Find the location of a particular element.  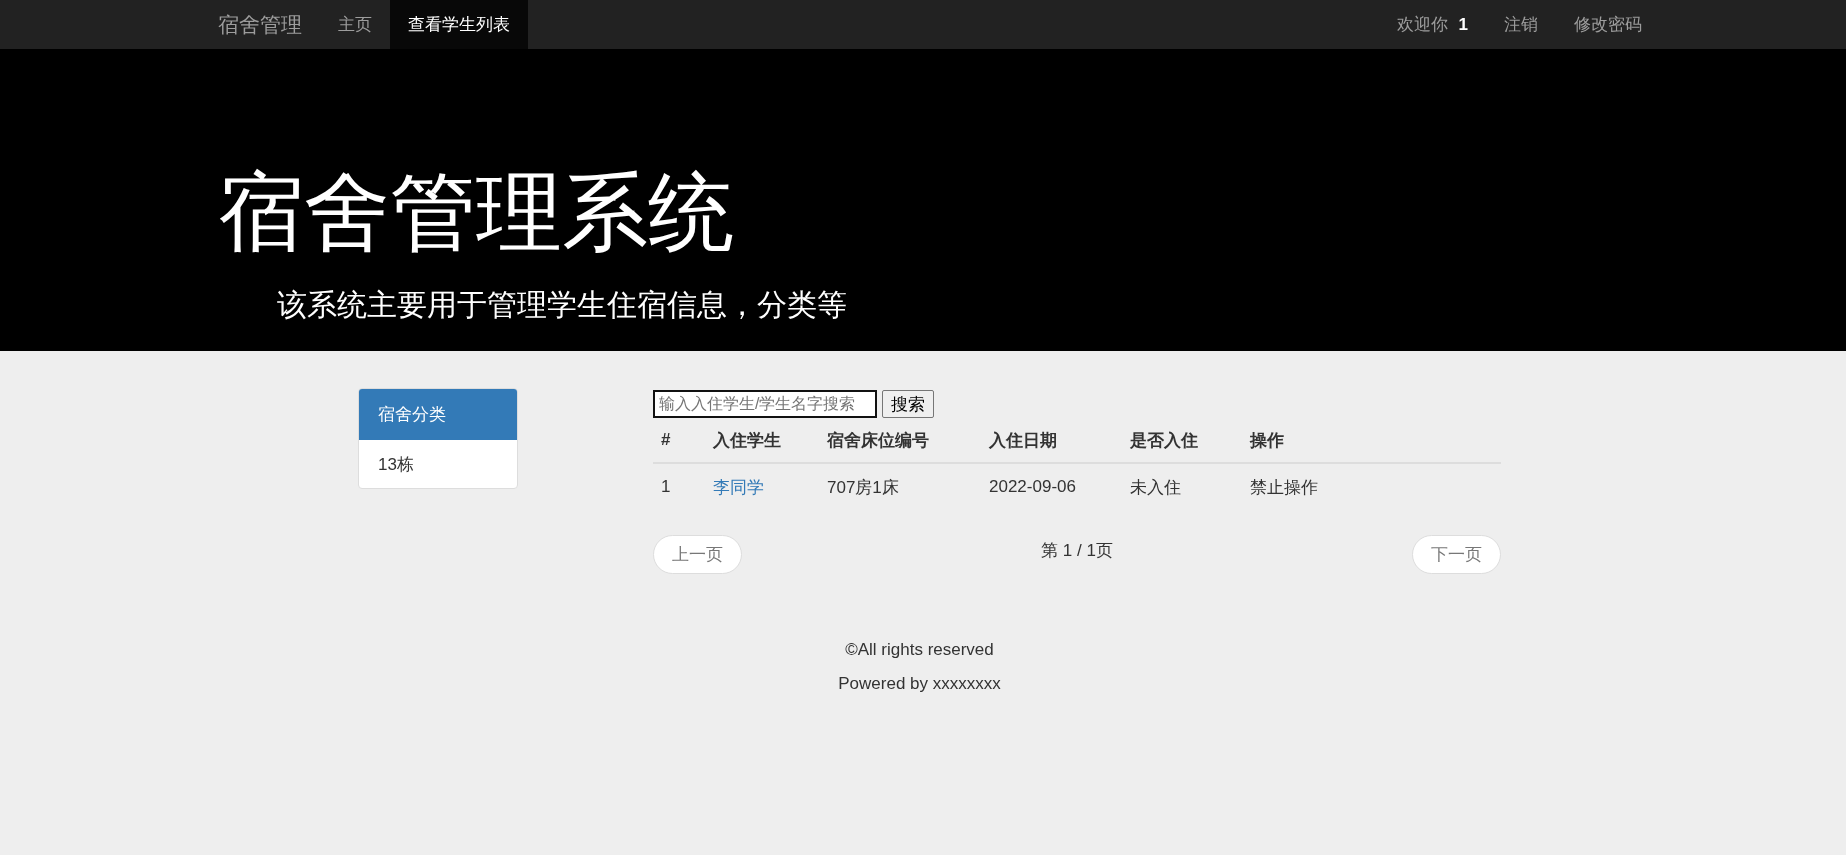

panel-heading: 宿舍分类 is located at coordinates (438, 414).